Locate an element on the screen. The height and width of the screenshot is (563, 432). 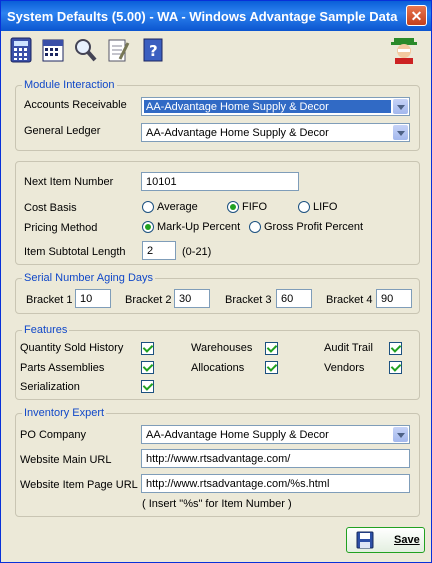
feature-vendors-label: Vendors is located at coordinates (344, 368).